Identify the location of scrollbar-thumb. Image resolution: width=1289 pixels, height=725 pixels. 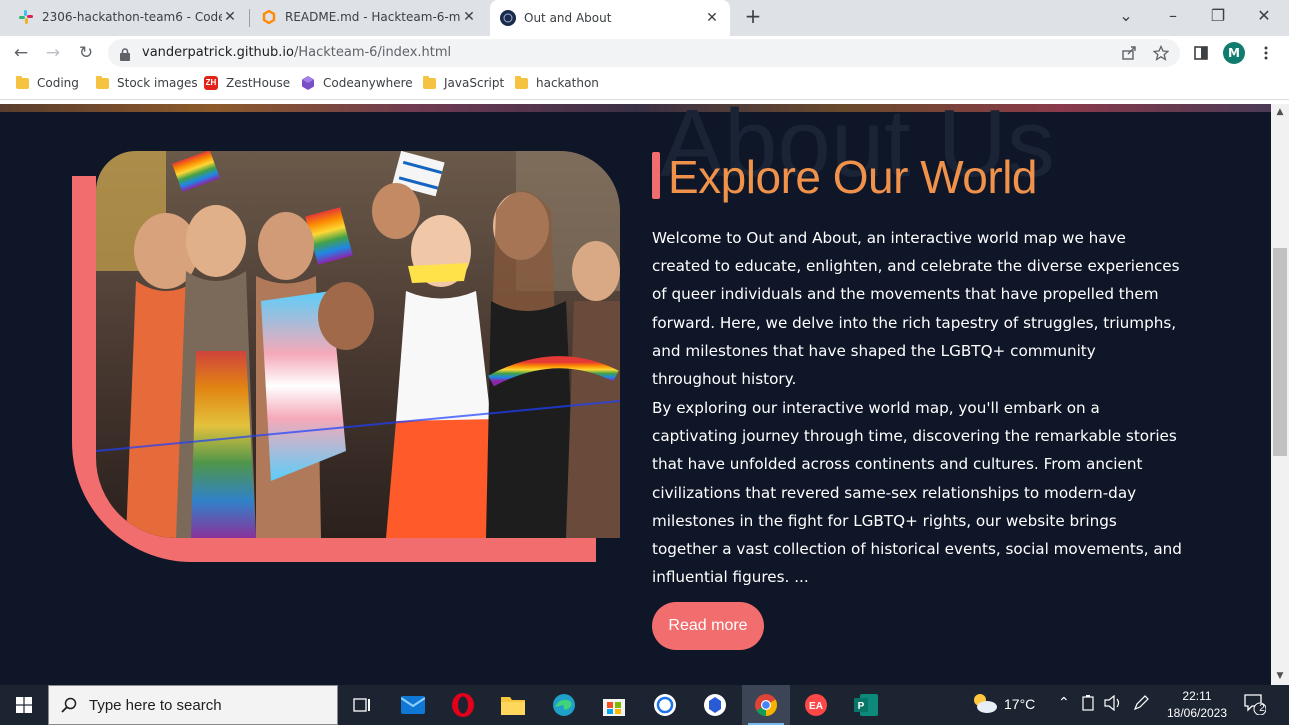
(1280, 352).